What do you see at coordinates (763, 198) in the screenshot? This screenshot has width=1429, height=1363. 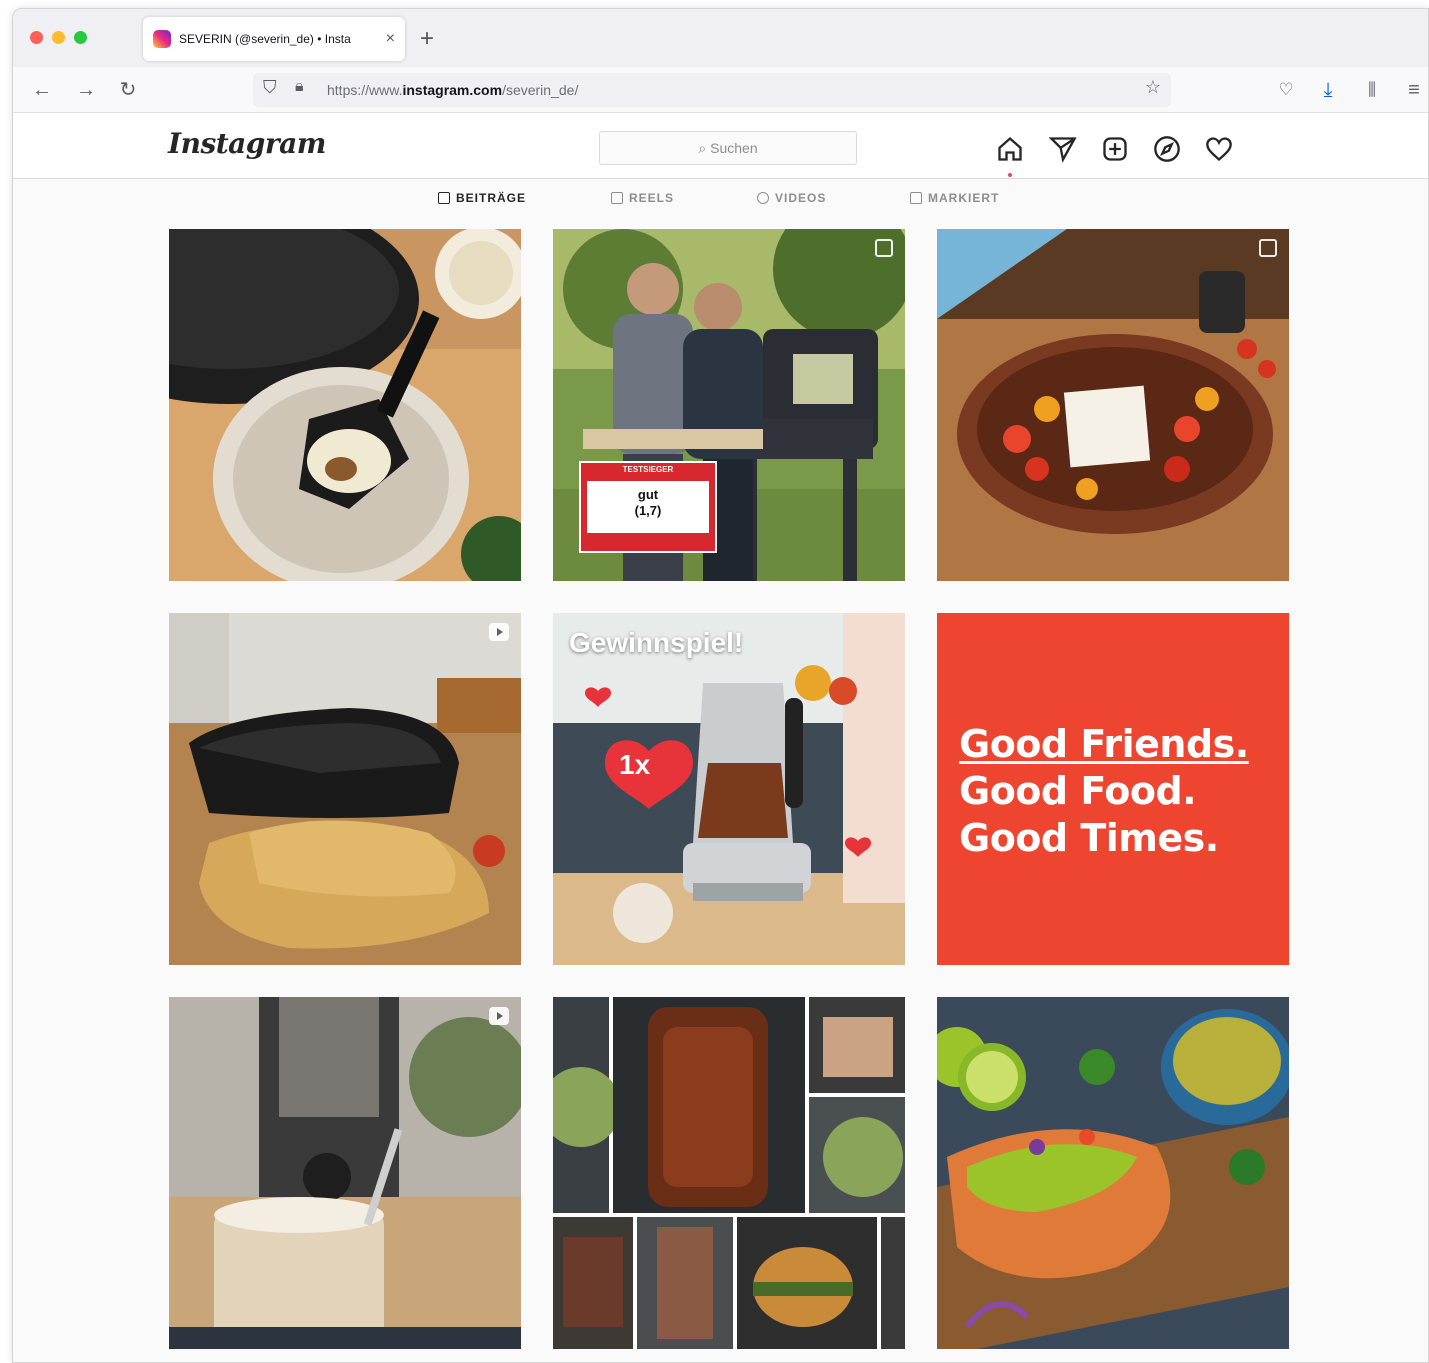 I see `video-play-icon` at bounding box center [763, 198].